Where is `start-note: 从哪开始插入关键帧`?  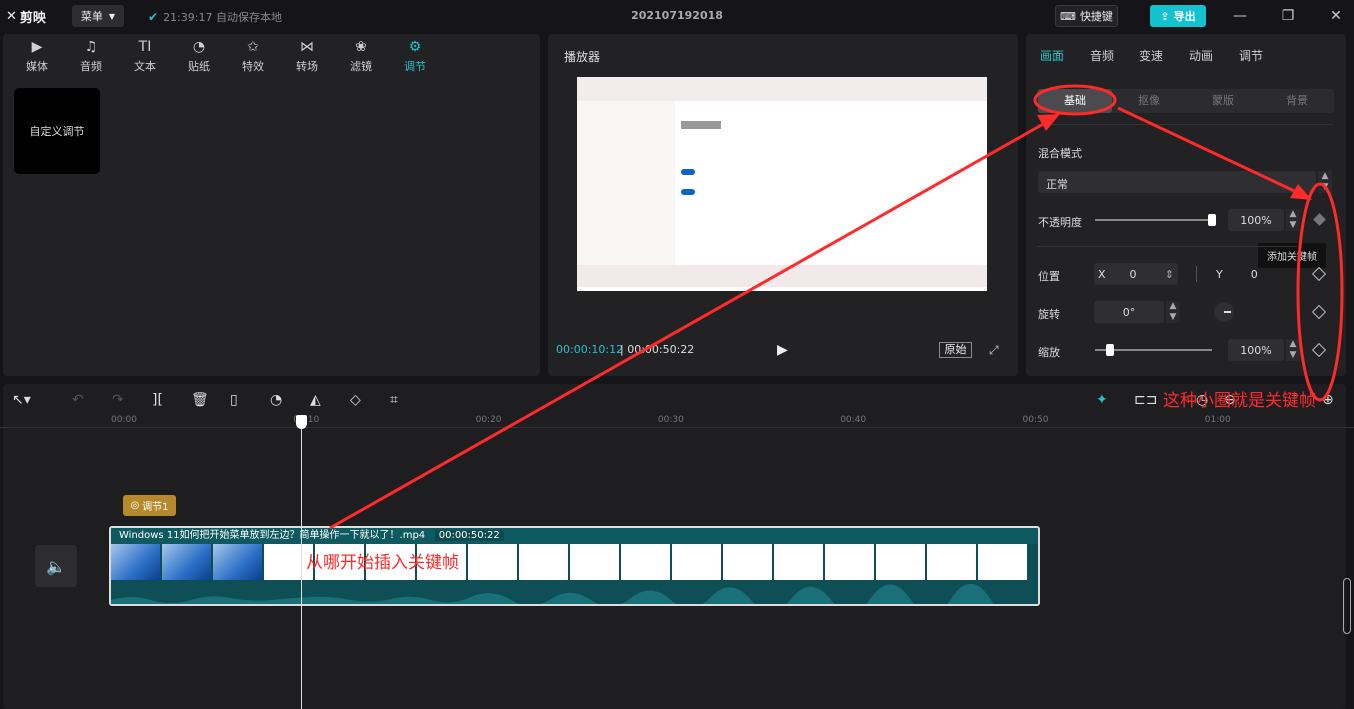 start-note: 从哪开始插入关键帧 is located at coordinates (382, 563).